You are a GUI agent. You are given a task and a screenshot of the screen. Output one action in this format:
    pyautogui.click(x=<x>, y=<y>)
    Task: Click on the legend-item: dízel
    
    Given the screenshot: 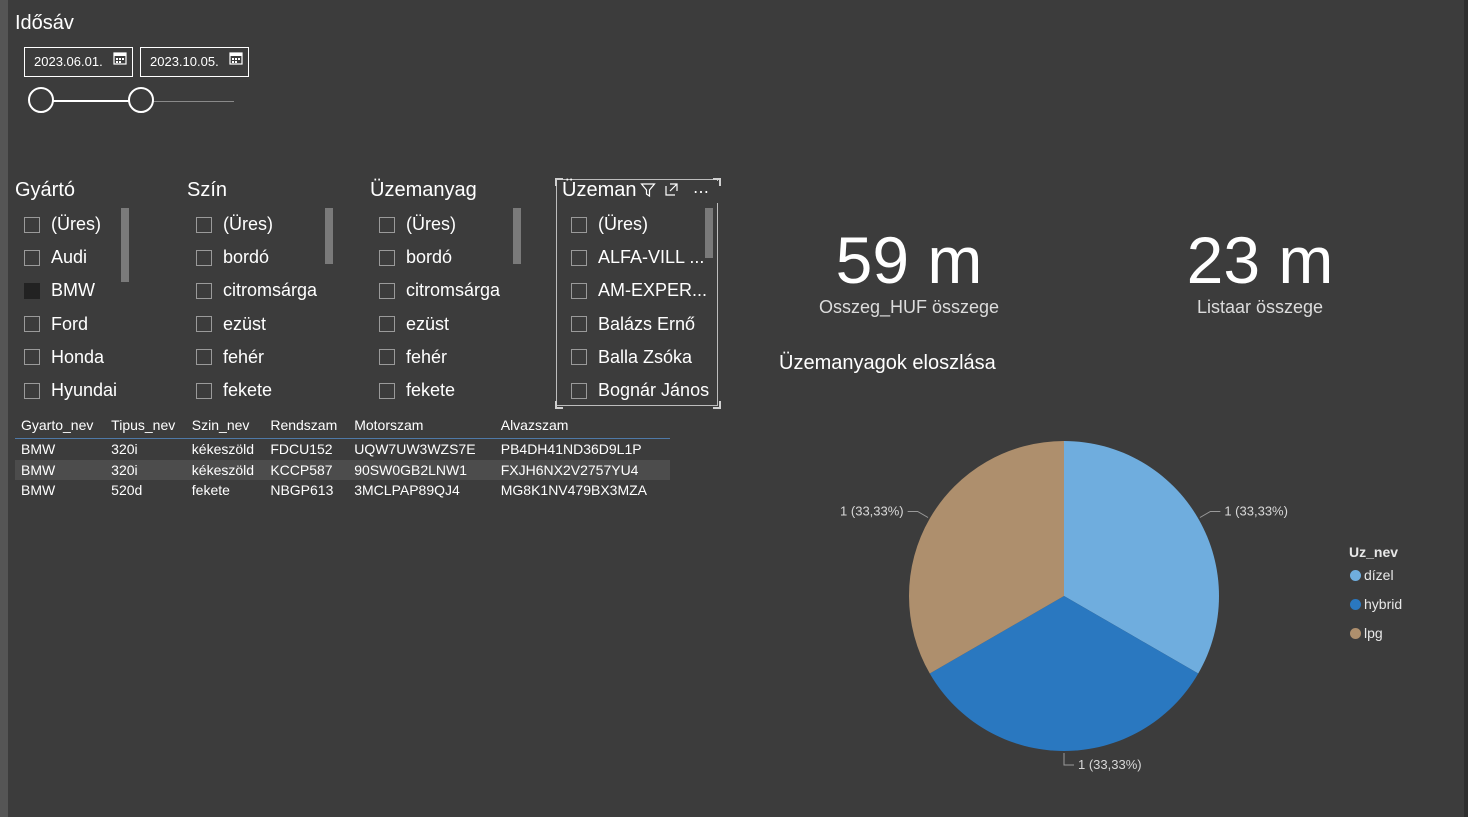 What is the action you would take?
    pyautogui.click(x=1372, y=575)
    